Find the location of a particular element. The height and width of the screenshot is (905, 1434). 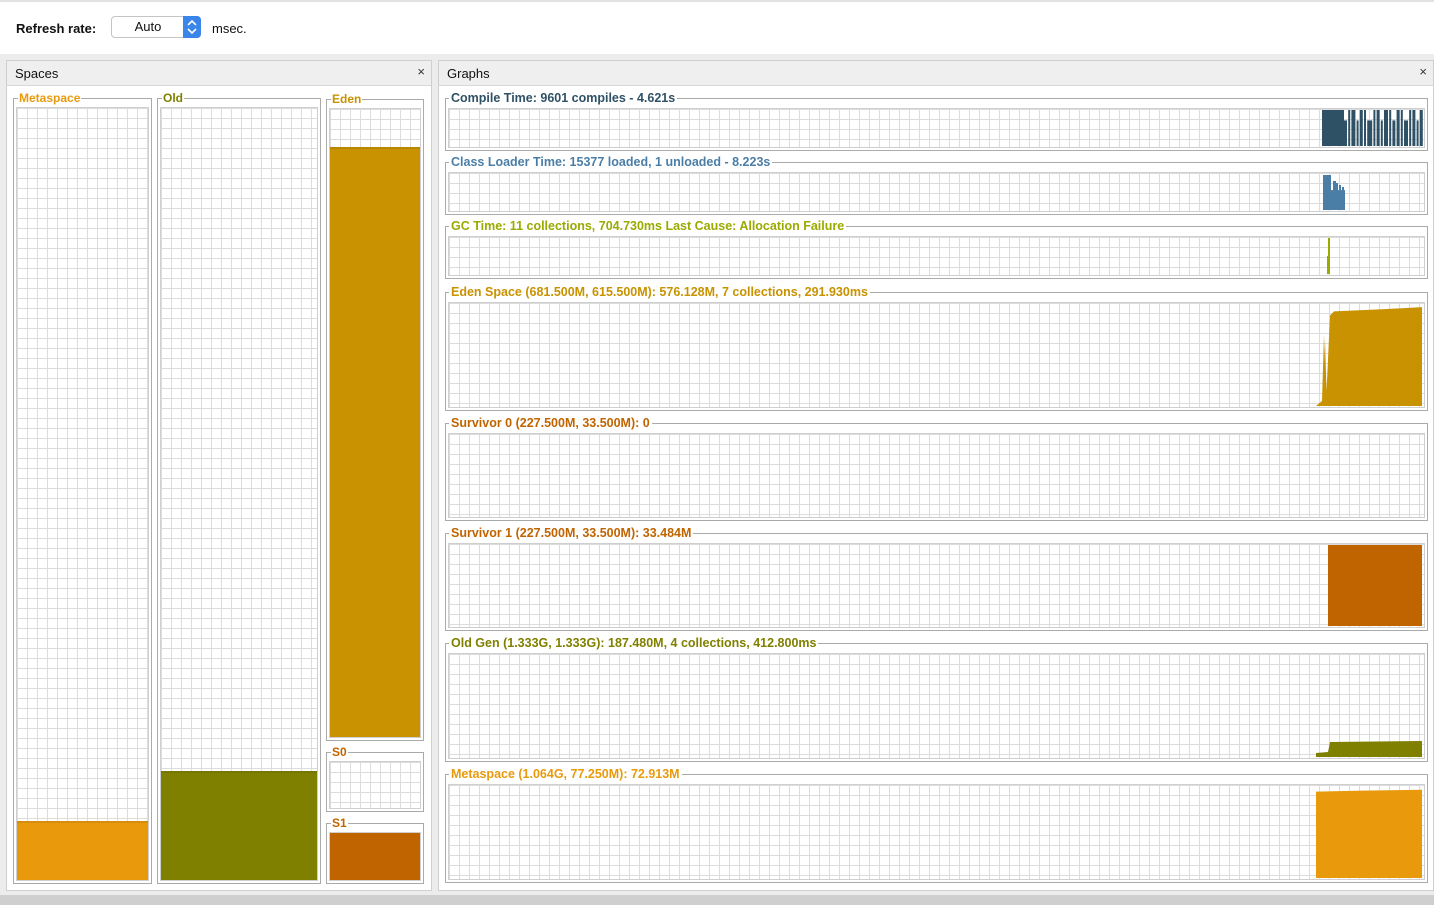

gc-time-series is located at coordinates (1328, 256).